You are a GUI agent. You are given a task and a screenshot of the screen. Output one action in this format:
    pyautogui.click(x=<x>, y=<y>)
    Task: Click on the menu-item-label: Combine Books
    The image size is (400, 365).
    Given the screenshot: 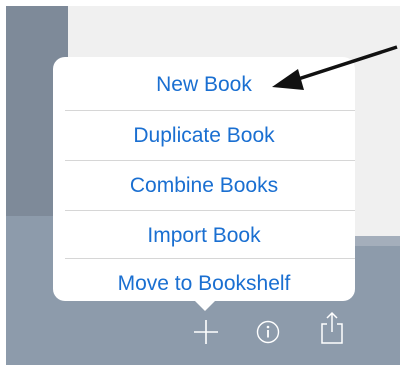 What is the action you would take?
    pyautogui.click(x=204, y=185)
    